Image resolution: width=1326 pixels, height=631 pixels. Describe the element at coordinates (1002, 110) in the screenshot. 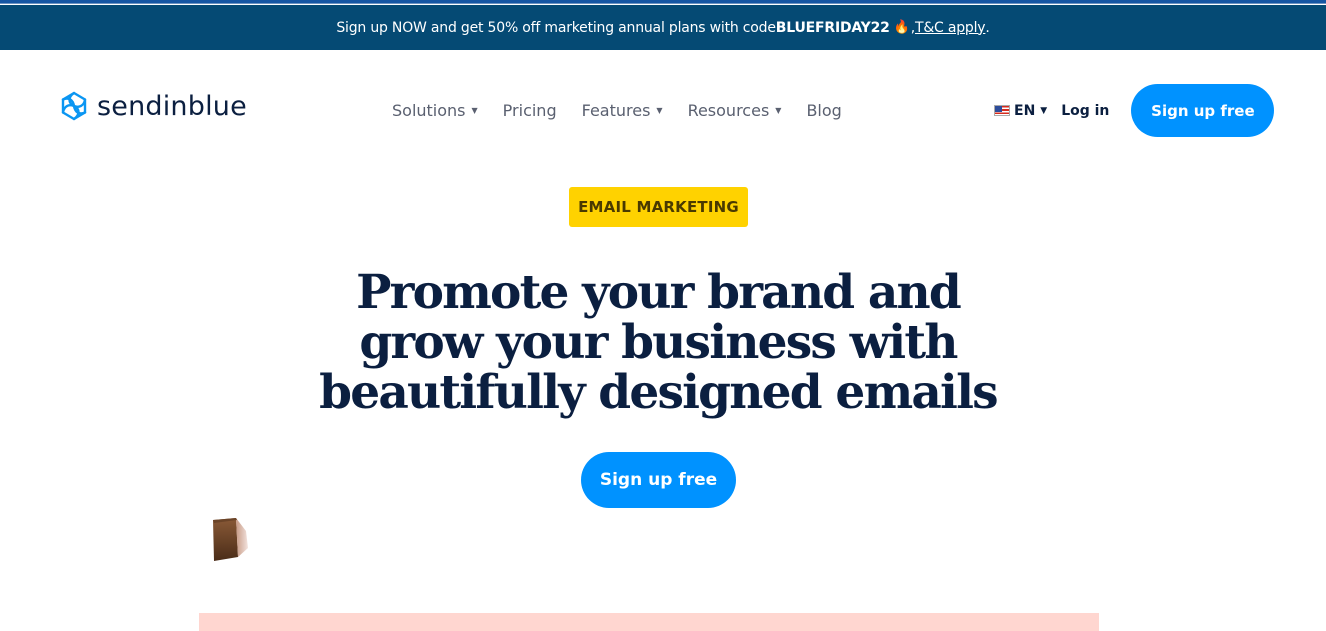

I see `us-flag-icon` at that location.